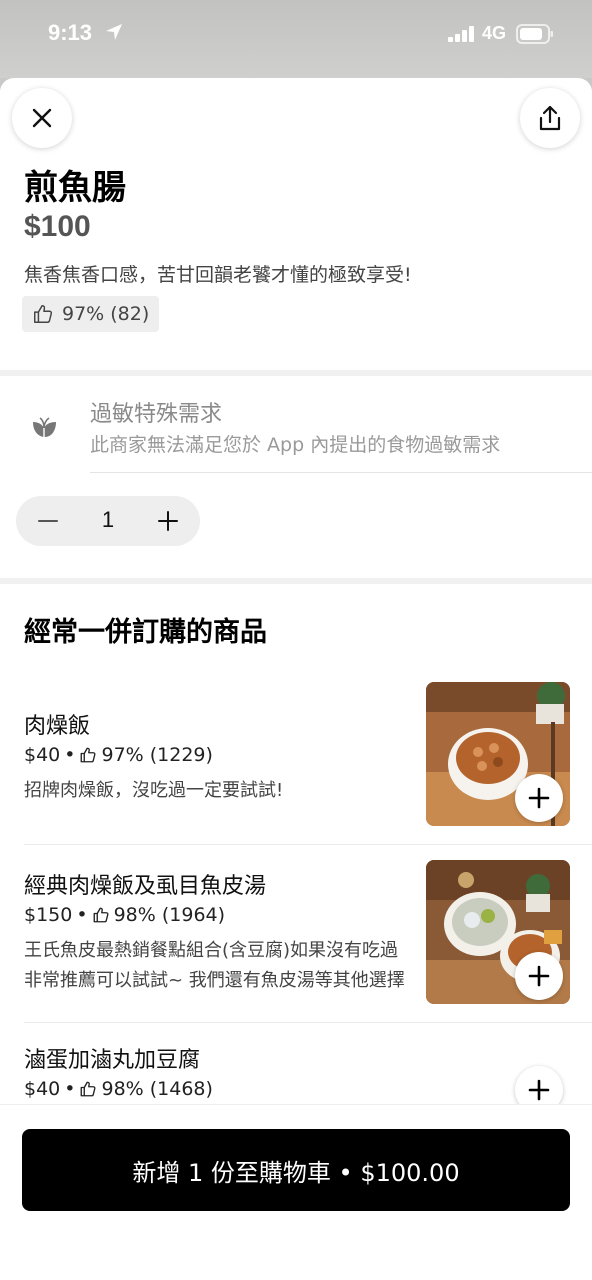 This screenshot has height=1280, width=592. I want to click on quantity-value: 1, so click(108, 519).